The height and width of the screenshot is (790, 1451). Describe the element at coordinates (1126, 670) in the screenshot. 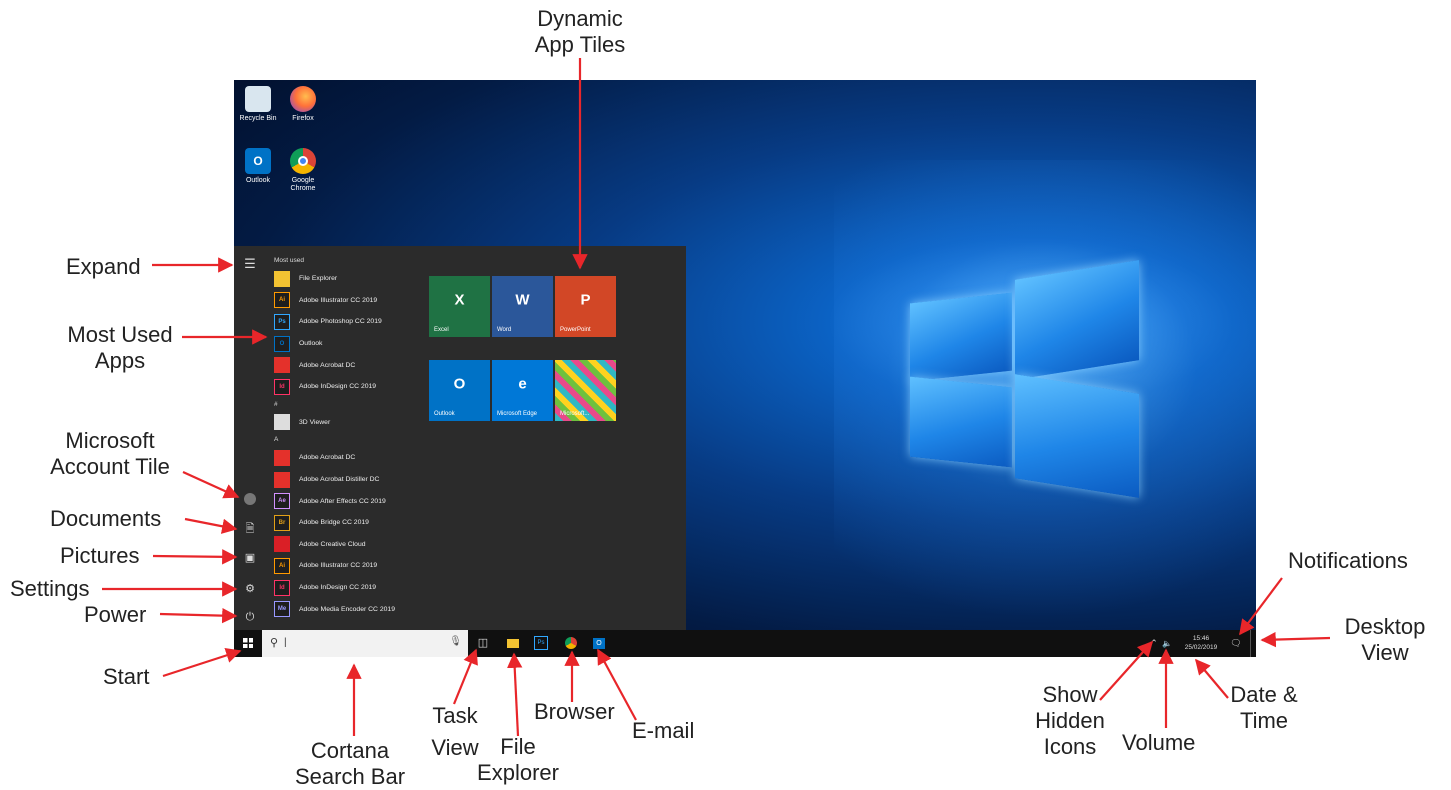

I see `arrow-show-hidden` at that location.